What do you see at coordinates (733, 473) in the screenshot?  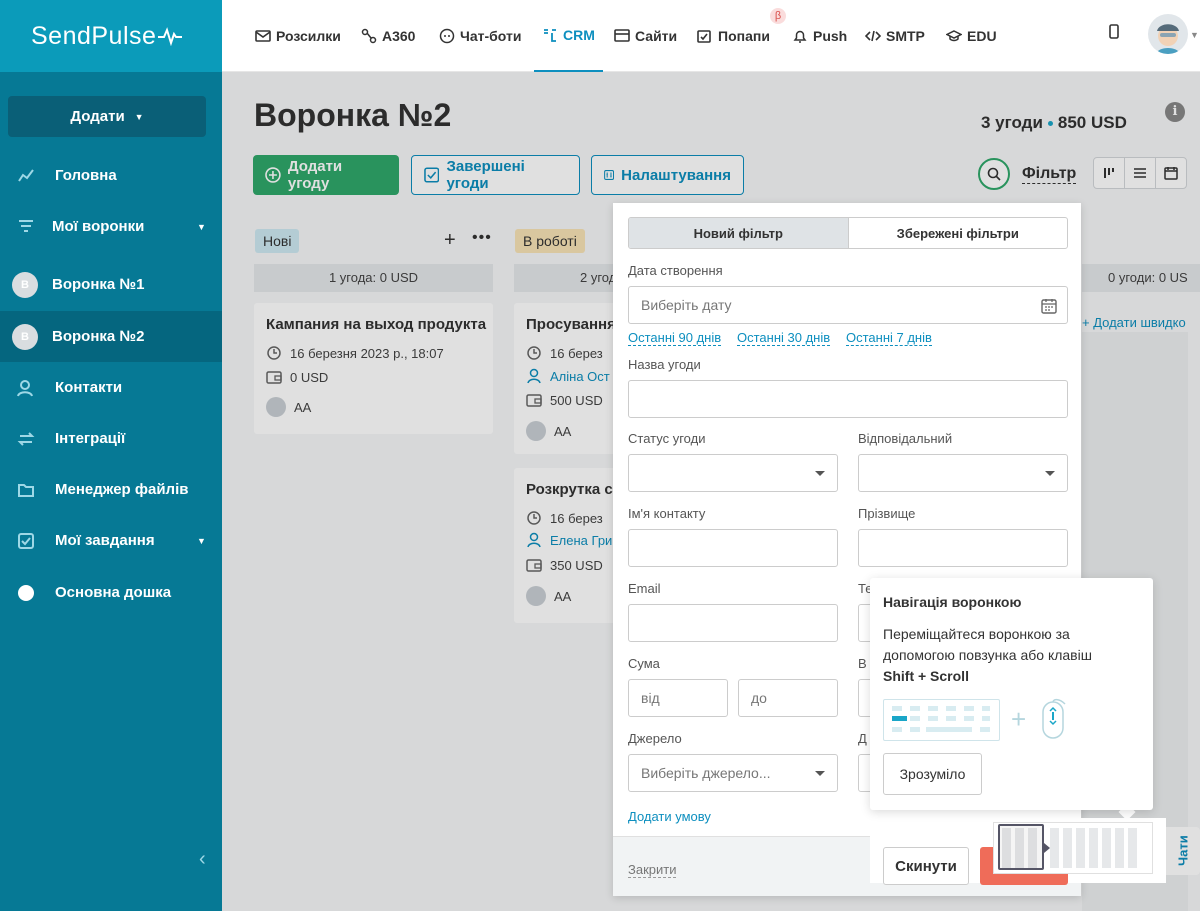 I see `status-select` at bounding box center [733, 473].